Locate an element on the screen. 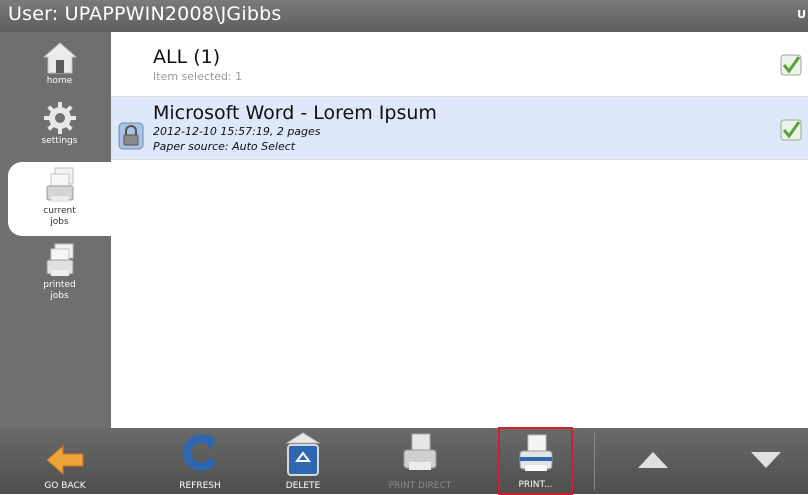 The height and width of the screenshot is (495, 808). home-icon is located at coordinates (59, 58).